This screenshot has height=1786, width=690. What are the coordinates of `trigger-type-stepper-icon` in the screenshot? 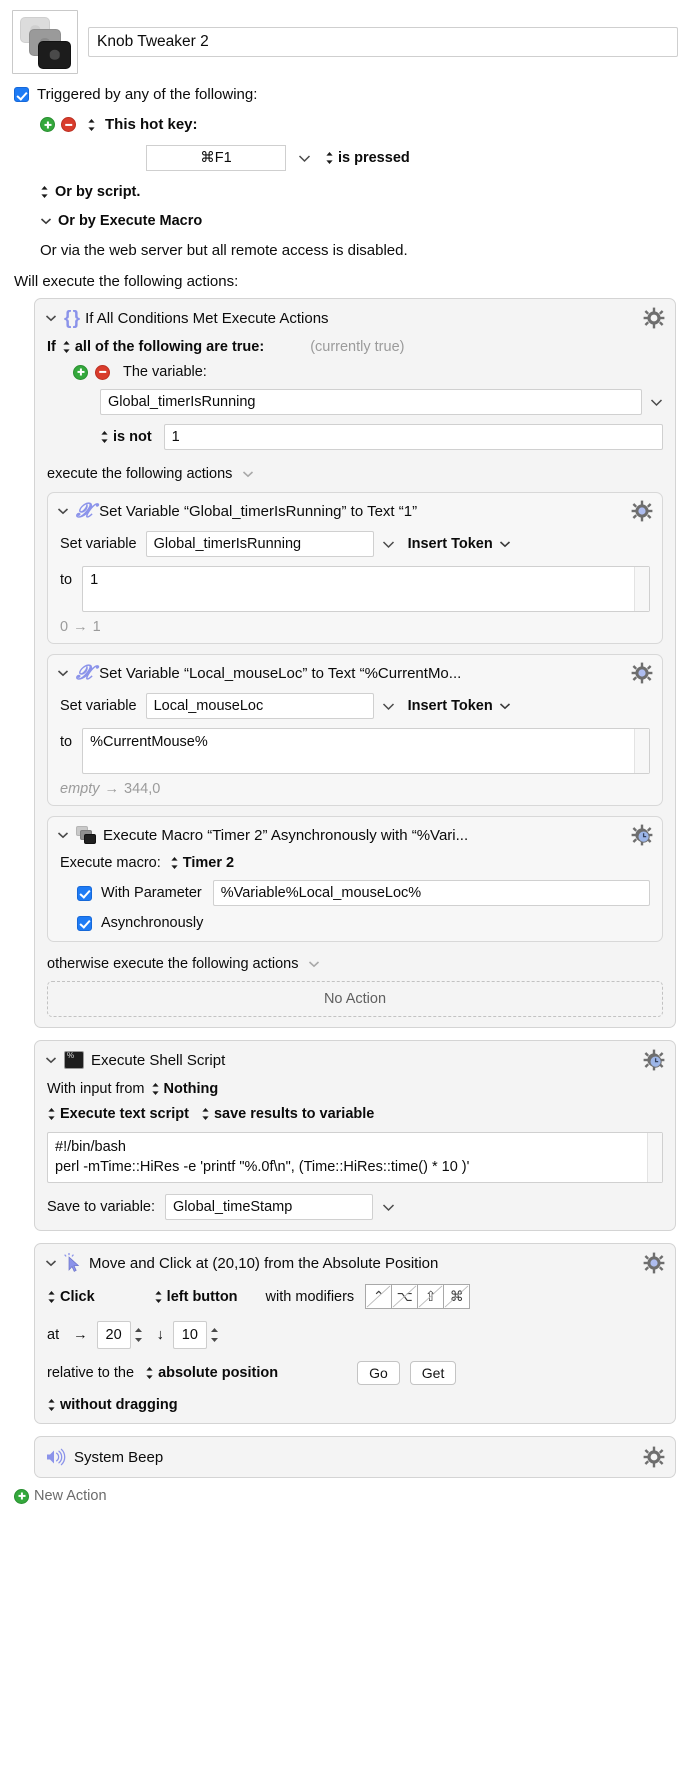 It's located at (91, 125).